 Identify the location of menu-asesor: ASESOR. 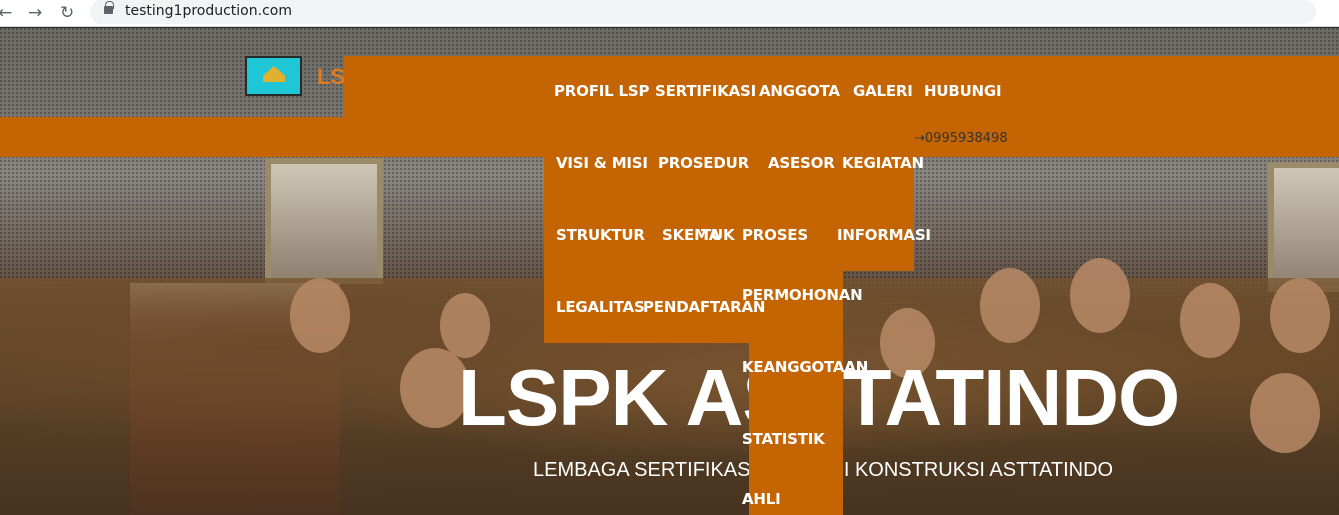
(801, 163).